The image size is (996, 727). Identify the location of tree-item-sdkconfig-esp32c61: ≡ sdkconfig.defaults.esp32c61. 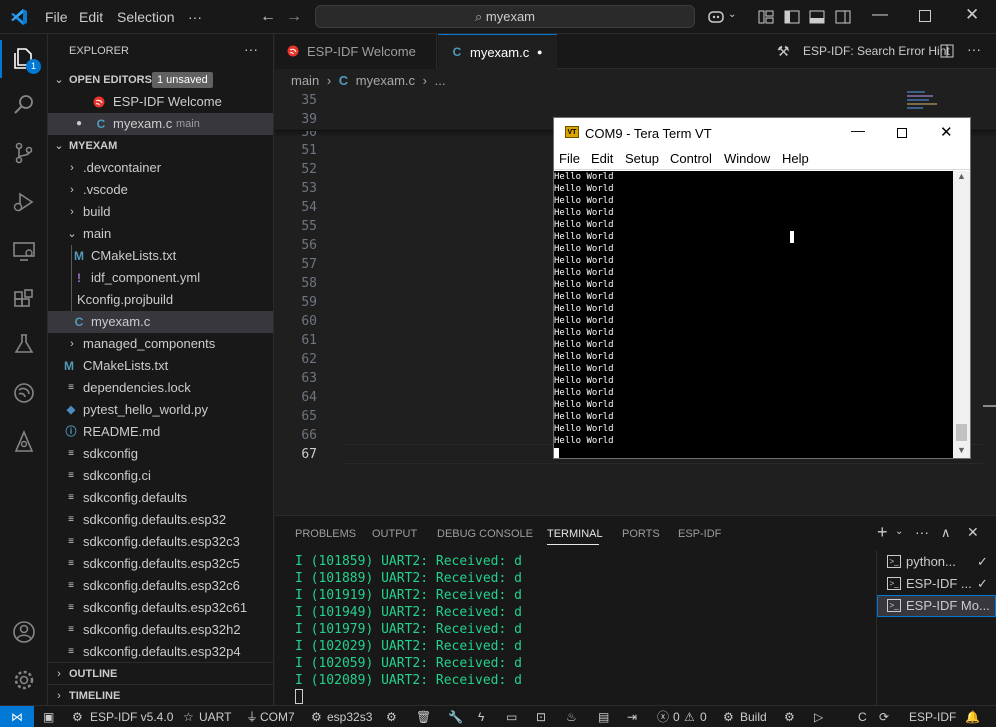
(160, 608).